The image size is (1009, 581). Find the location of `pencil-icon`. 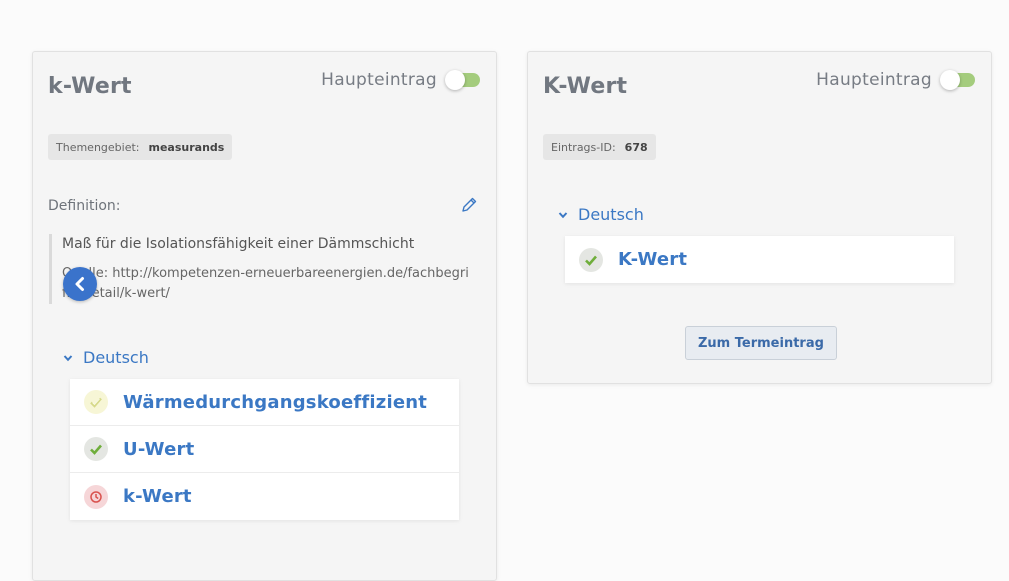

pencil-icon is located at coordinates (469, 205).